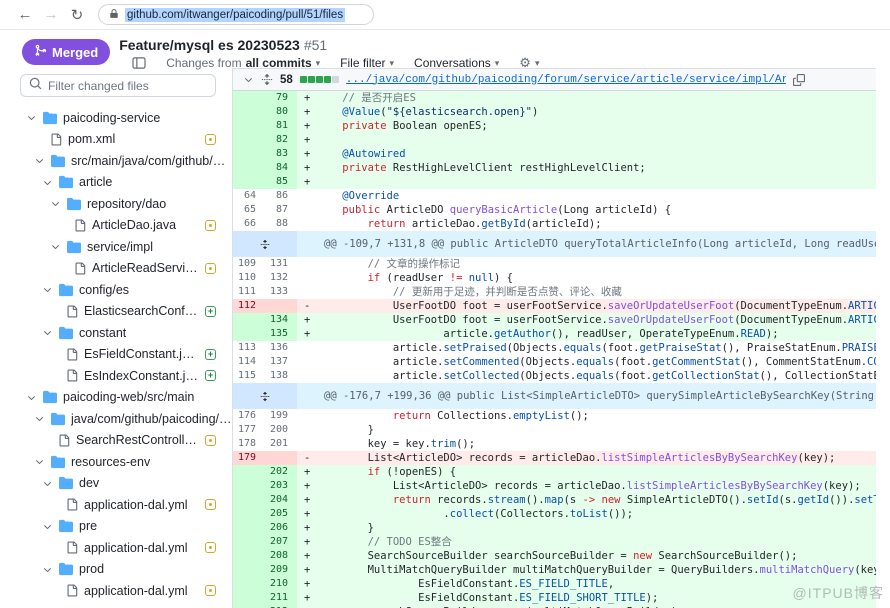 This screenshot has width=890, height=608. What do you see at coordinates (116, 484) in the screenshot?
I see `tree-folder-row: dev` at bounding box center [116, 484].